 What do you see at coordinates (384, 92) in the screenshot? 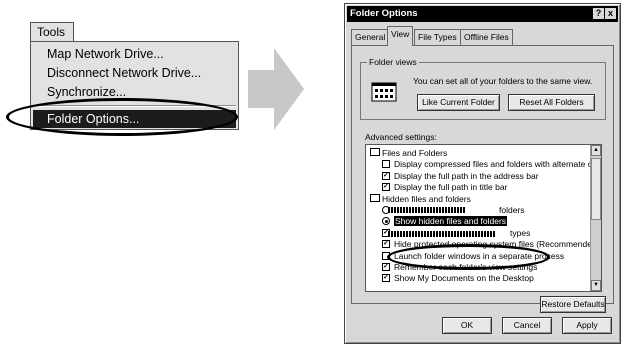
I see `folder-view-icon` at bounding box center [384, 92].